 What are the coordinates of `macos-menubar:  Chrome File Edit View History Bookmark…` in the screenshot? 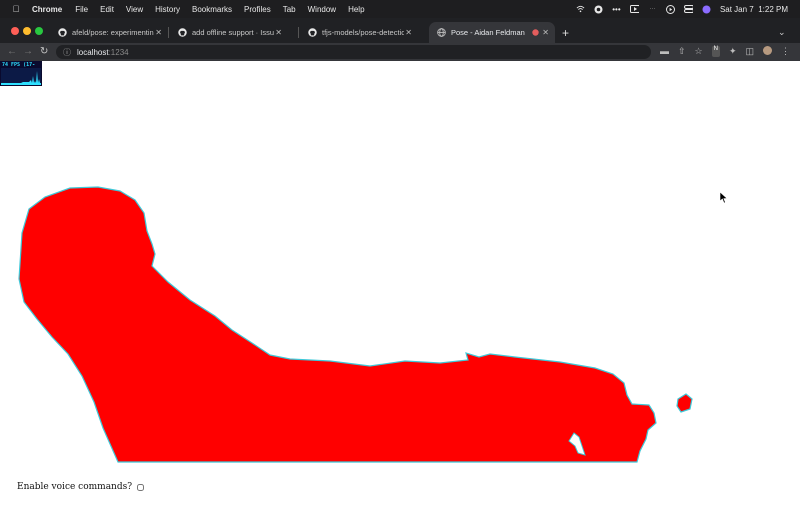 It's located at (400, 9).